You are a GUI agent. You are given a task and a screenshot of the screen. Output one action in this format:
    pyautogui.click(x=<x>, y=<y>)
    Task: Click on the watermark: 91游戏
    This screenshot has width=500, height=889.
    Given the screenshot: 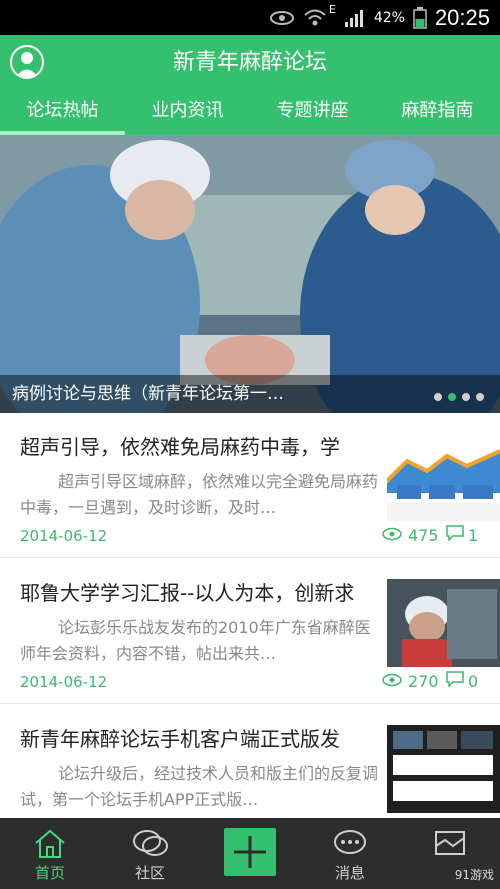 What is the action you would take?
    pyautogui.click(x=474, y=875)
    